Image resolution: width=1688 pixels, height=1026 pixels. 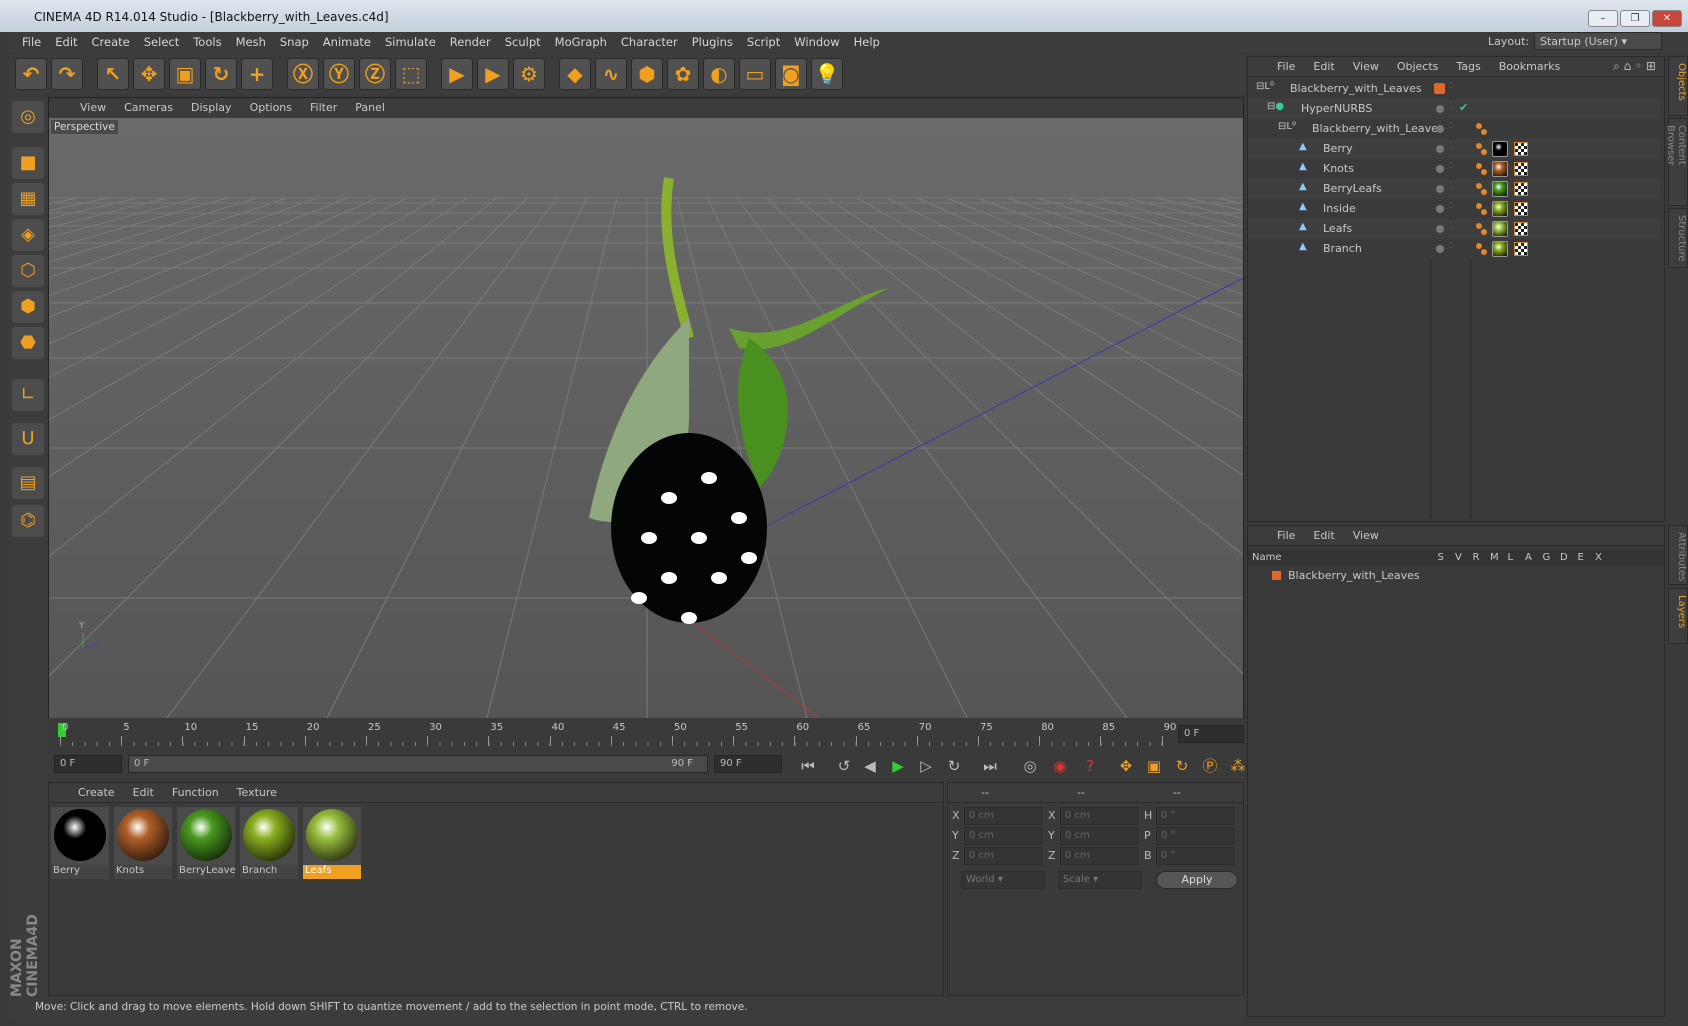 I want to click on menu-mesh: Mesh, so click(x=251, y=42).